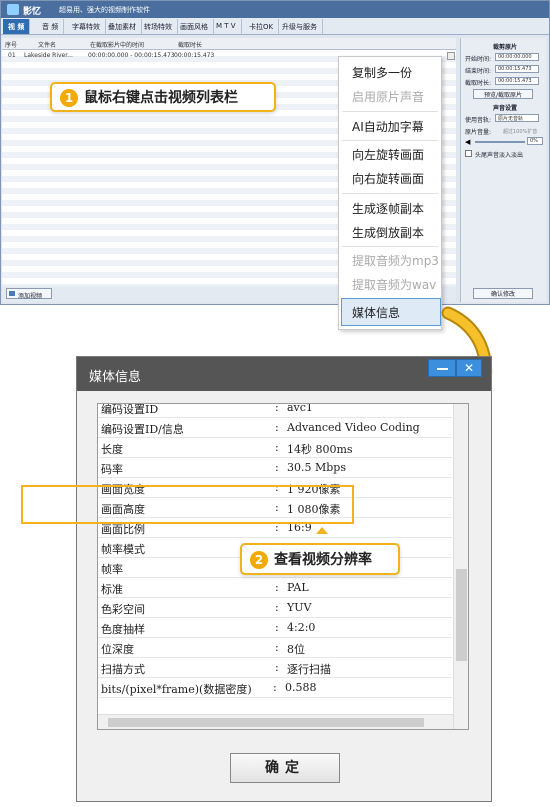  I want to click on row-time: 00:00:00.000 - 00:00:15.473, so click(131, 55).